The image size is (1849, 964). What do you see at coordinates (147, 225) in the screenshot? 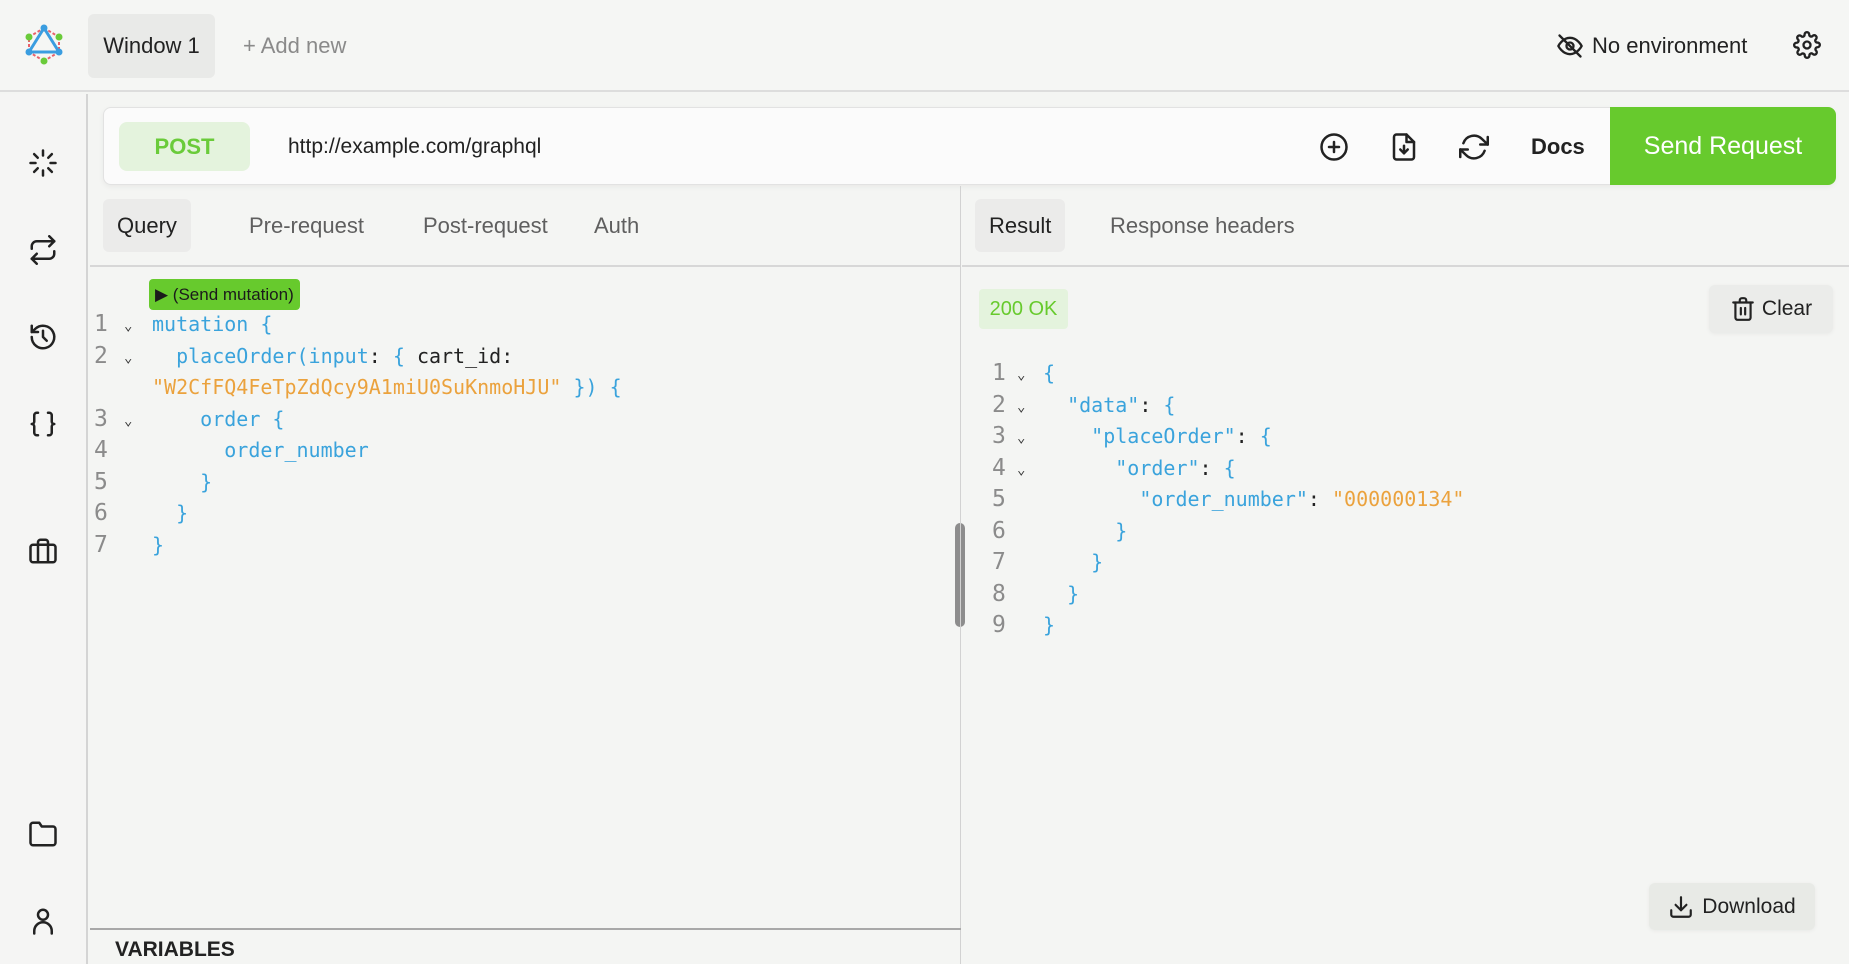
I see `tab-query: Query` at bounding box center [147, 225].